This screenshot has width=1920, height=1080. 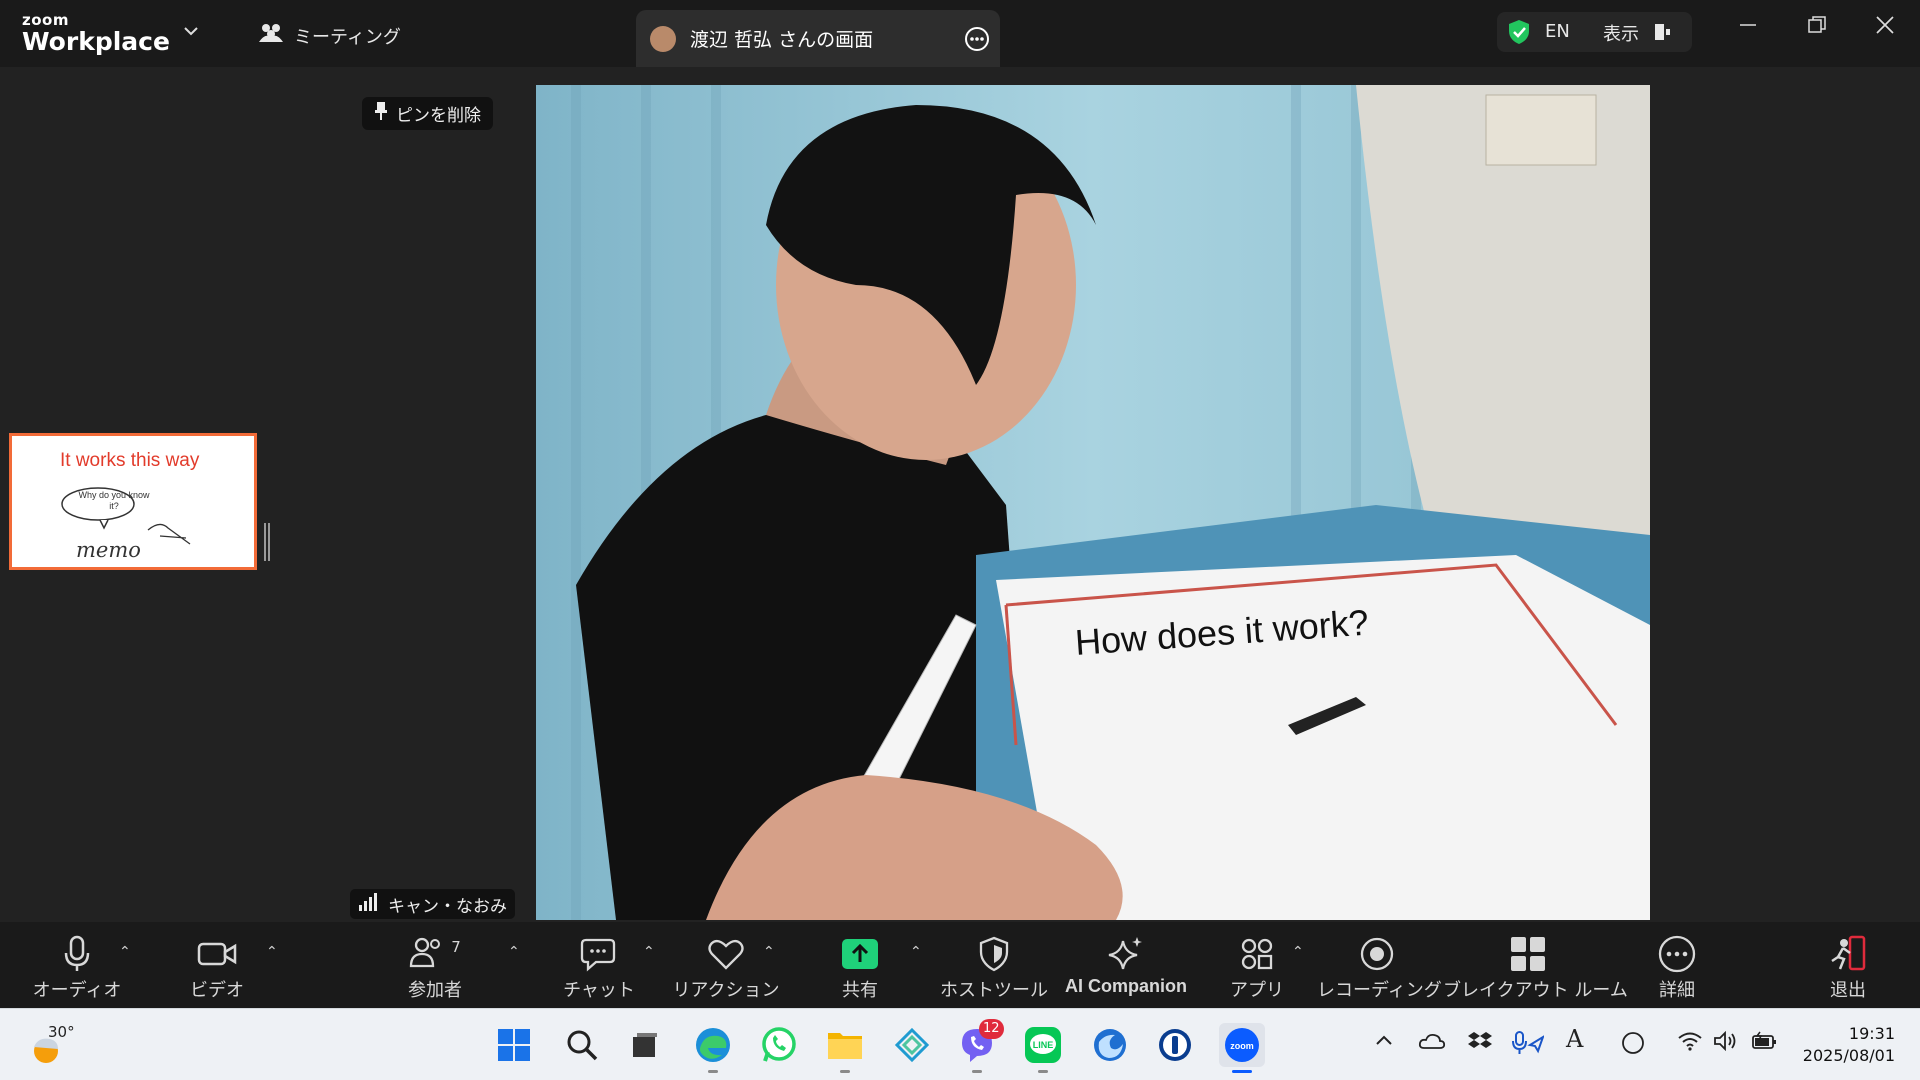 What do you see at coordinates (663, 38) in the screenshot?
I see `avatar` at bounding box center [663, 38].